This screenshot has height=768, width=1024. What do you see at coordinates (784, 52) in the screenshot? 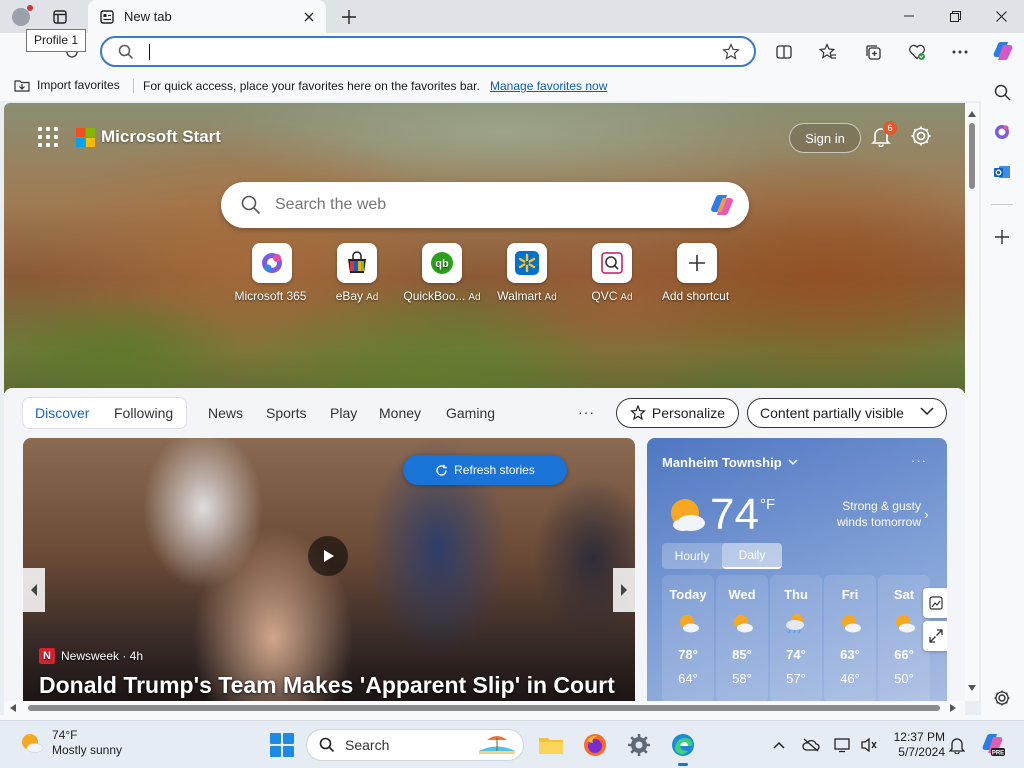
I see `split-screen-button` at bounding box center [784, 52].